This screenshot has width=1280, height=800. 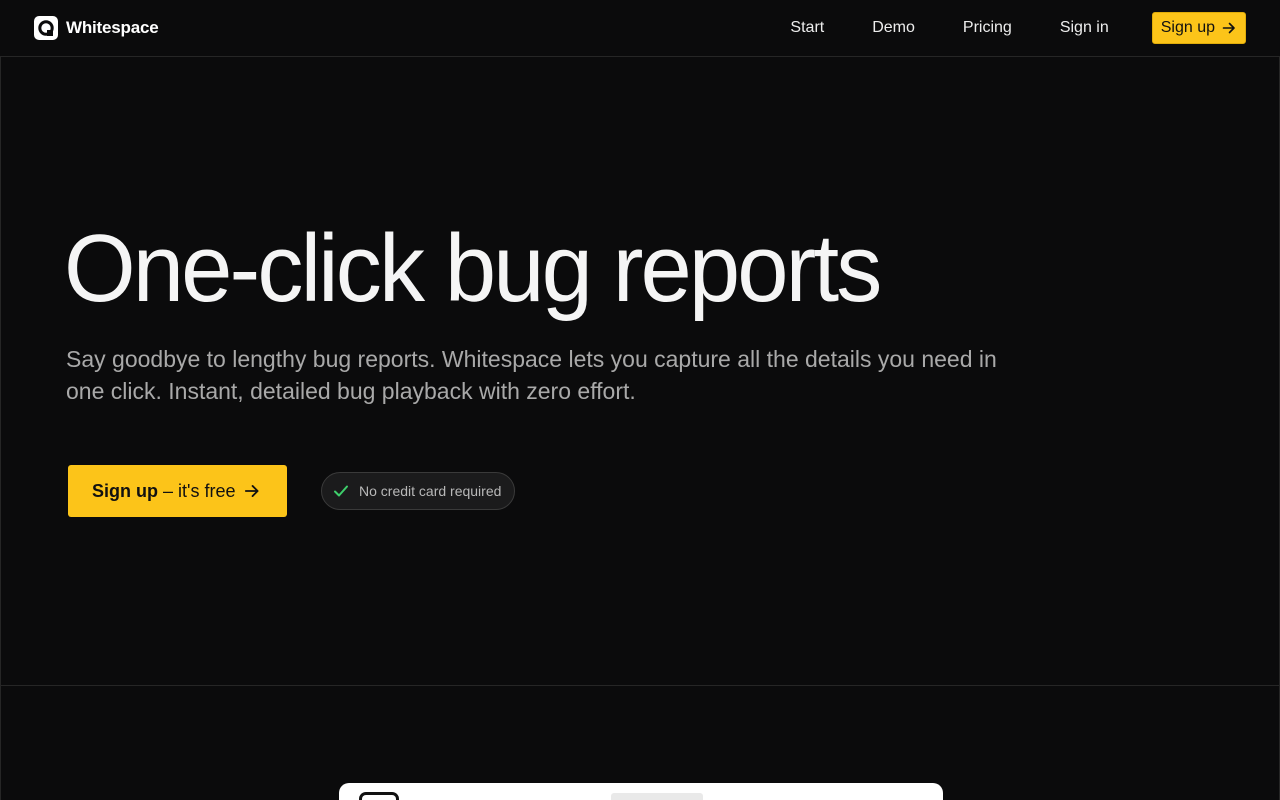 I want to click on nav-link-pricing: Pricing, so click(x=987, y=28).